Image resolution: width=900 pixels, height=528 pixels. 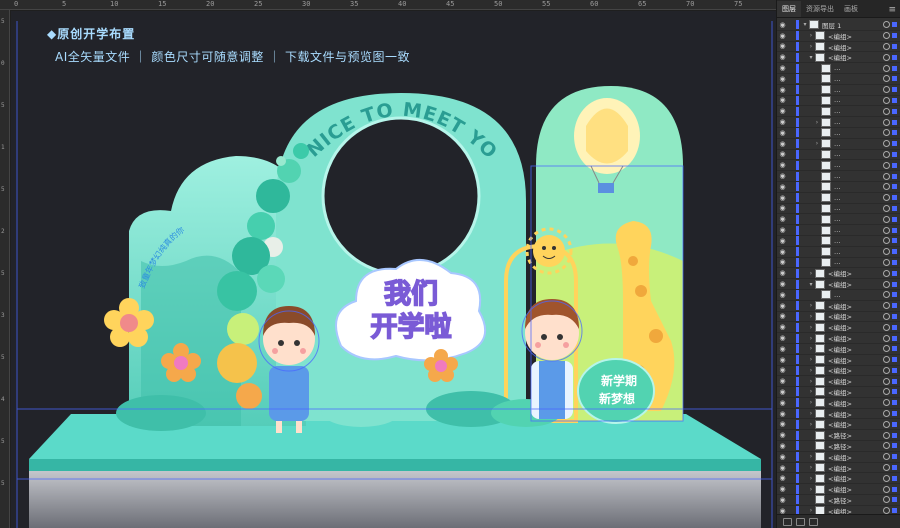 What do you see at coordinates (787, 521) in the screenshot?
I see `new-layer-icon` at bounding box center [787, 521].